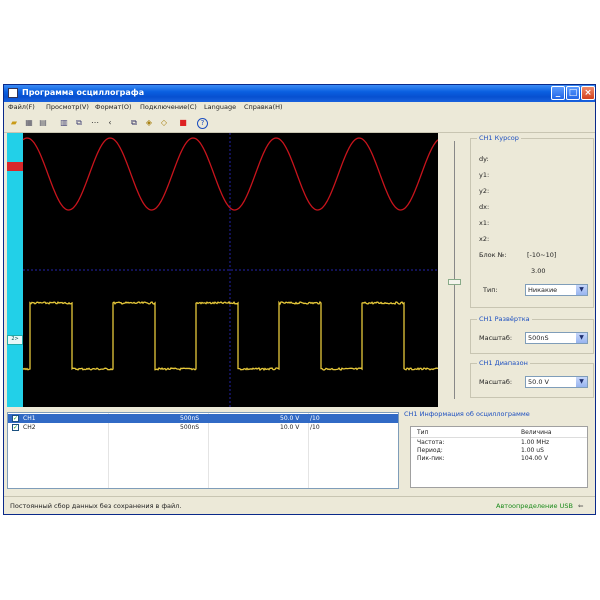 The width and height of the screenshot is (600, 600). What do you see at coordinates (290, 418) in the screenshot?
I see `channel-volts: 50.0 V` at bounding box center [290, 418].